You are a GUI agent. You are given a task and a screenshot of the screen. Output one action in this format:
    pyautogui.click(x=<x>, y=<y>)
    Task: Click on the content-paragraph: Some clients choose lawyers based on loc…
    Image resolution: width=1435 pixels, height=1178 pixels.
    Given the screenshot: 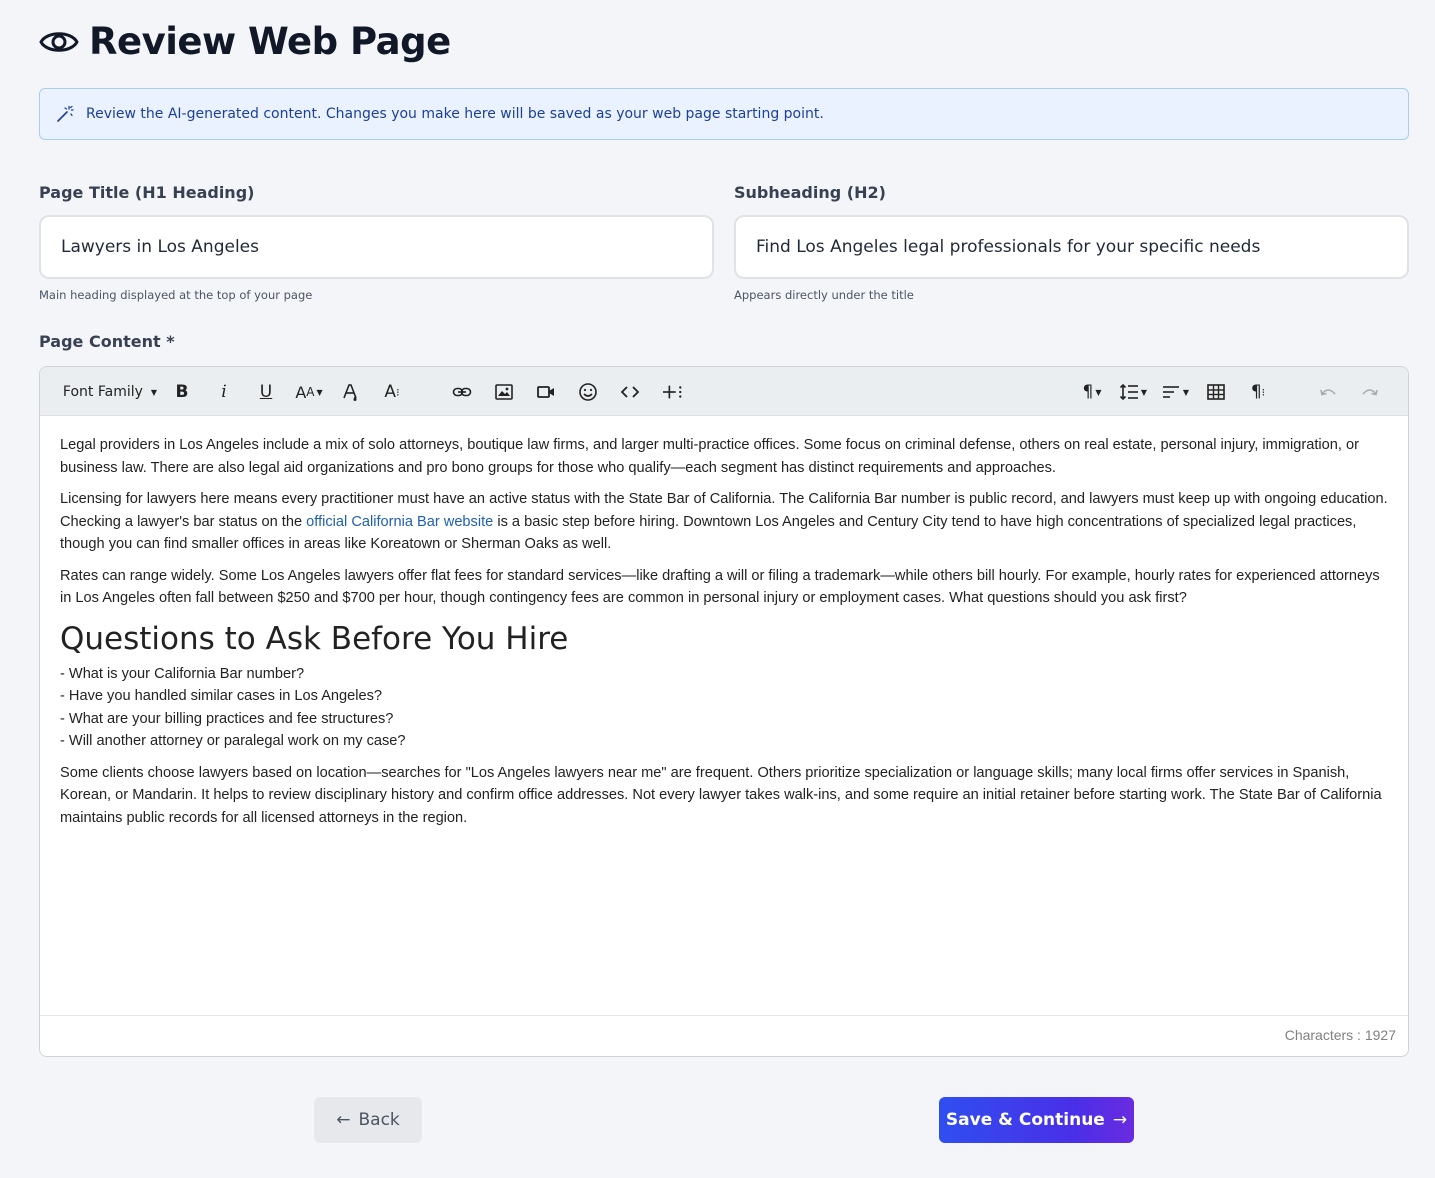 What is the action you would take?
    pyautogui.click(x=721, y=795)
    